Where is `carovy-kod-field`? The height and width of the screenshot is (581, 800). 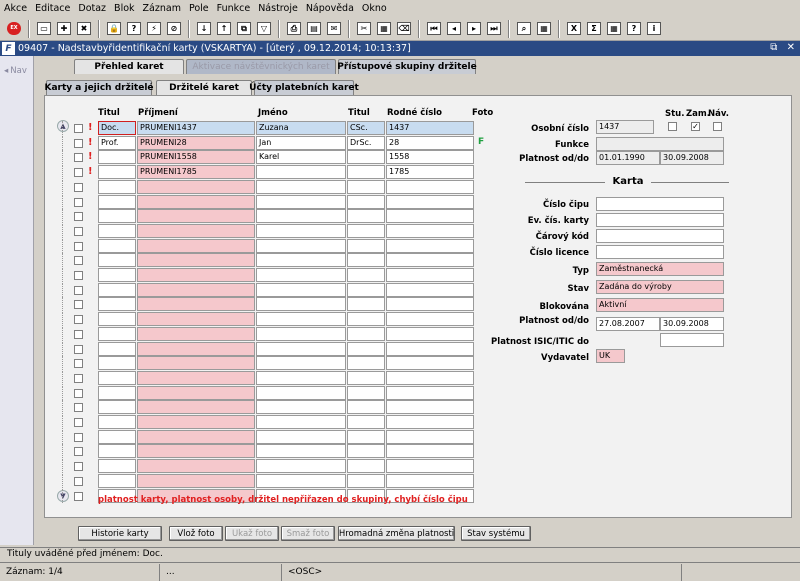
carovy-kod-field is located at coordinates (660, 236).